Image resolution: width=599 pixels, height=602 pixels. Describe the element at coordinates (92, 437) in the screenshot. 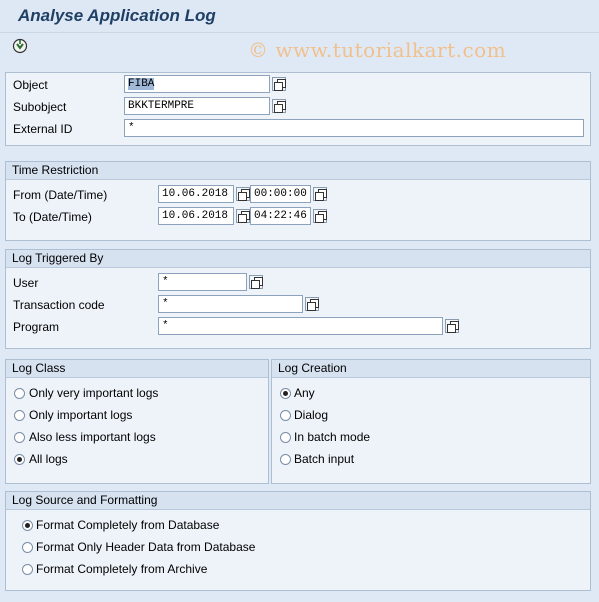

I see `log_class-option-label: Also less important logs` at that location.